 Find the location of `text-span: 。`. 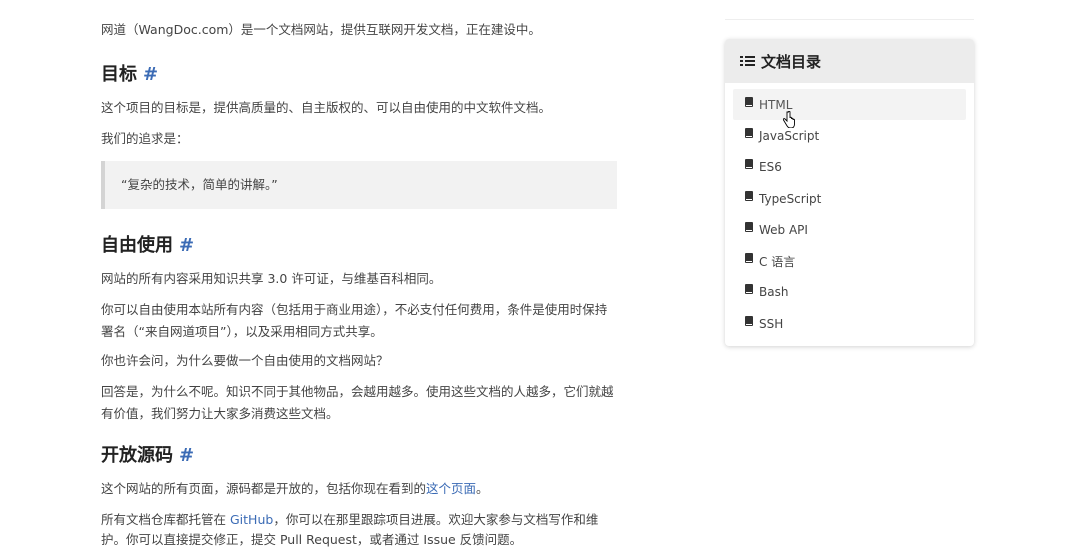

text-span: 。 is located at coordinates (482, 488).